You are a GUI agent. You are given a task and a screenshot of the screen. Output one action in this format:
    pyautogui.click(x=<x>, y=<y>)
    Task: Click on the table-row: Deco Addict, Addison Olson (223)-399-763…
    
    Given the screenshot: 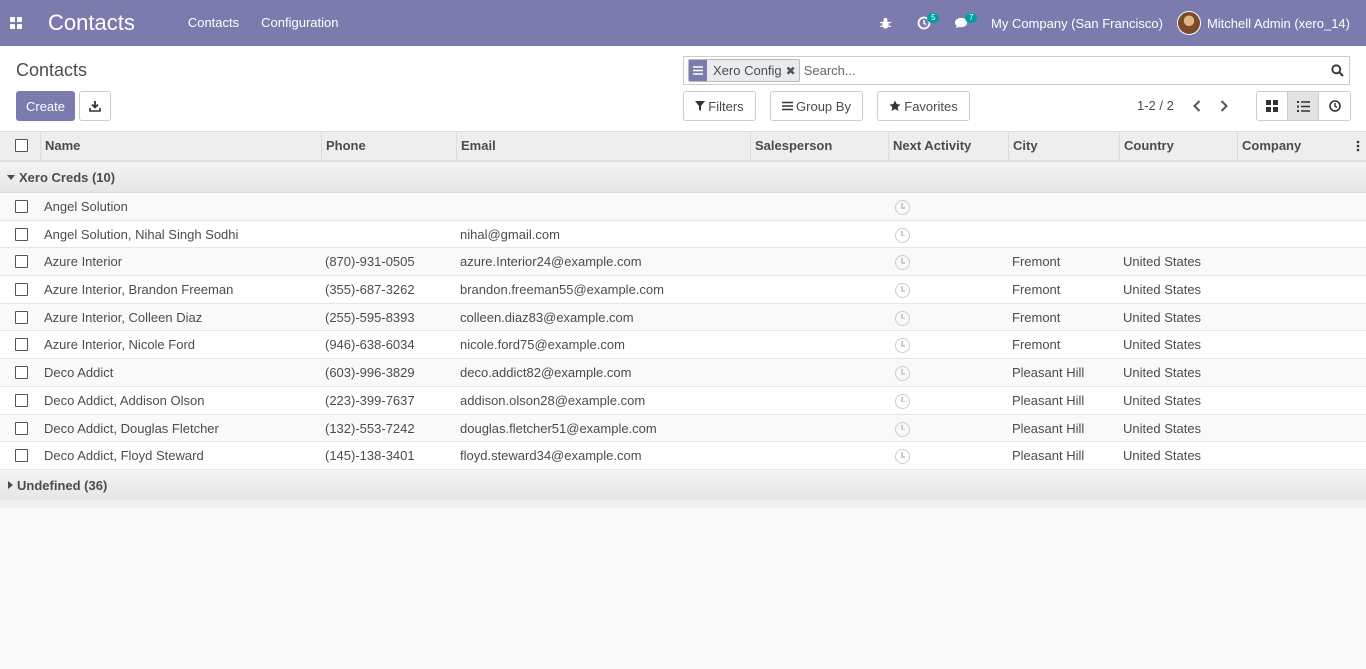 What is the action you would take?
    pyautogui.click(x=683, y=400)
    